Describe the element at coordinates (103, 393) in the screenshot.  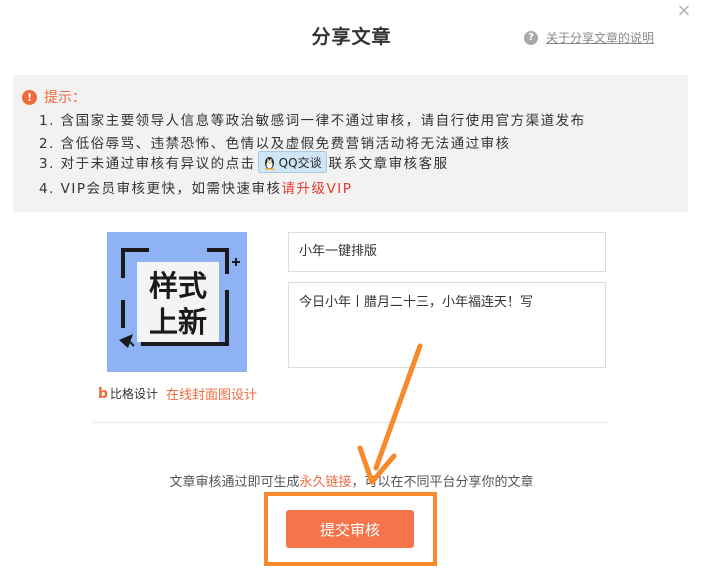
I see `bigesheji-logo-letter: b` at that location.